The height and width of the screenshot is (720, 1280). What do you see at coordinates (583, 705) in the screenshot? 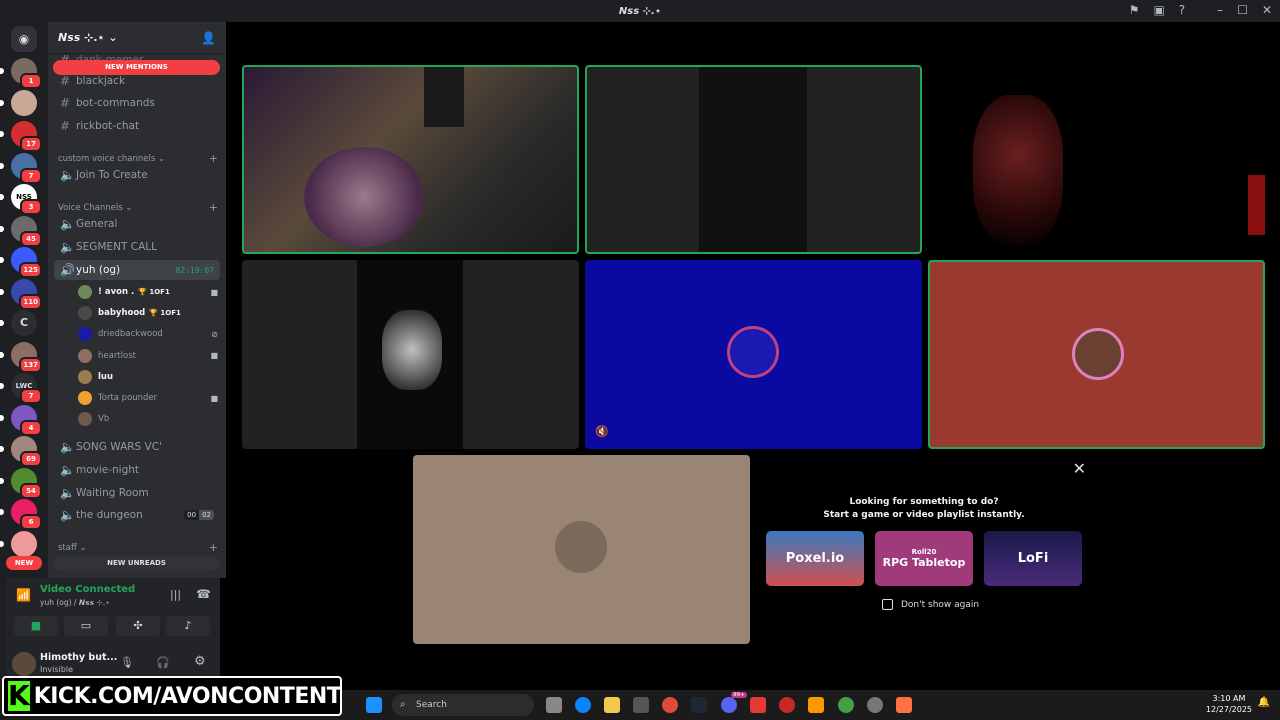
I see `edge-icon` at bounding box center [583, 705].